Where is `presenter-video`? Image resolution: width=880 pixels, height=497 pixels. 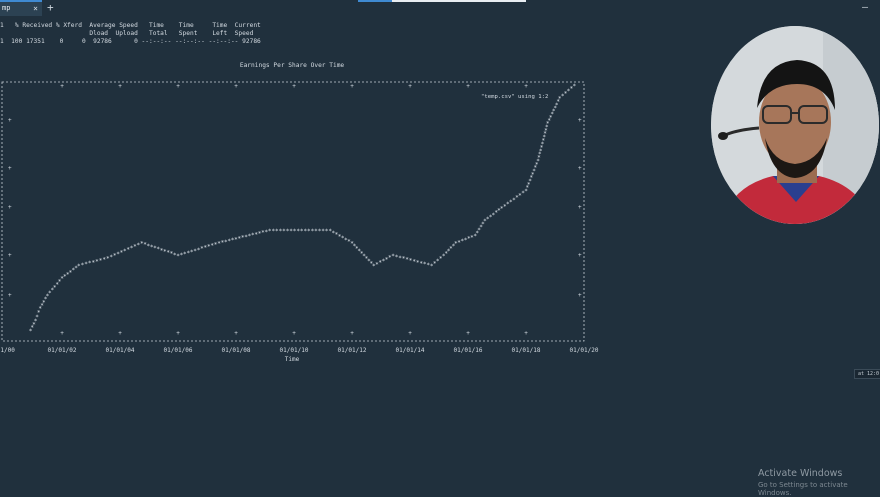
presenter-video is located at coordinates (795, 125).